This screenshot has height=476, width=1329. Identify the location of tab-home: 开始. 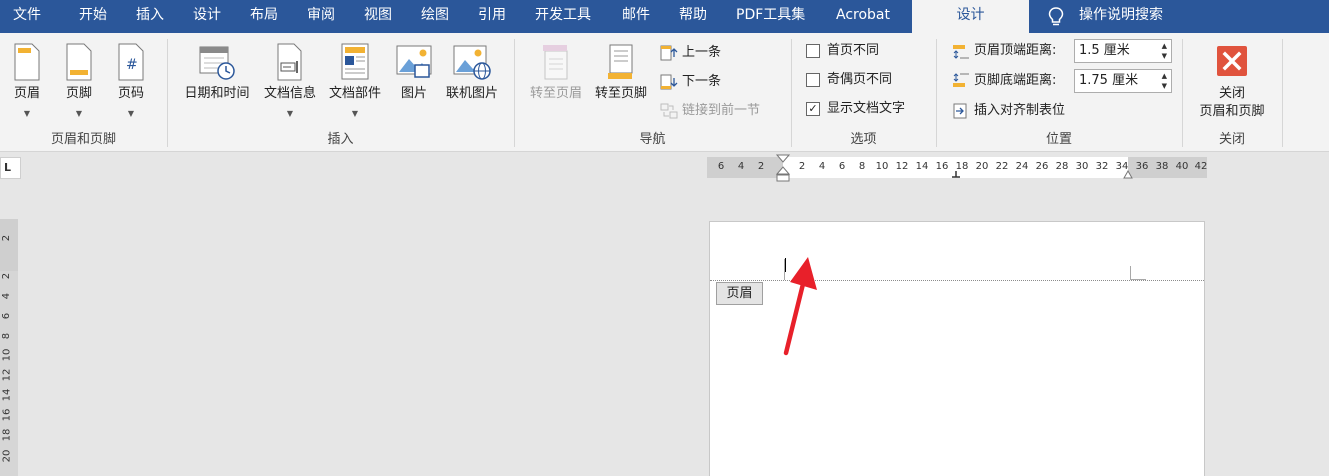
(93, 16).